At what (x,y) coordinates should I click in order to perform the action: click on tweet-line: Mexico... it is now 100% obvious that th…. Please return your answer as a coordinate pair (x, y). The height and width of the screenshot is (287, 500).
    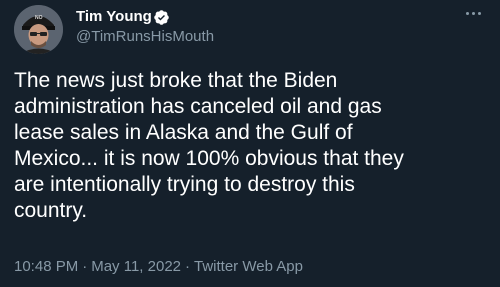
    Looking at the image, I should click on (209, 158).